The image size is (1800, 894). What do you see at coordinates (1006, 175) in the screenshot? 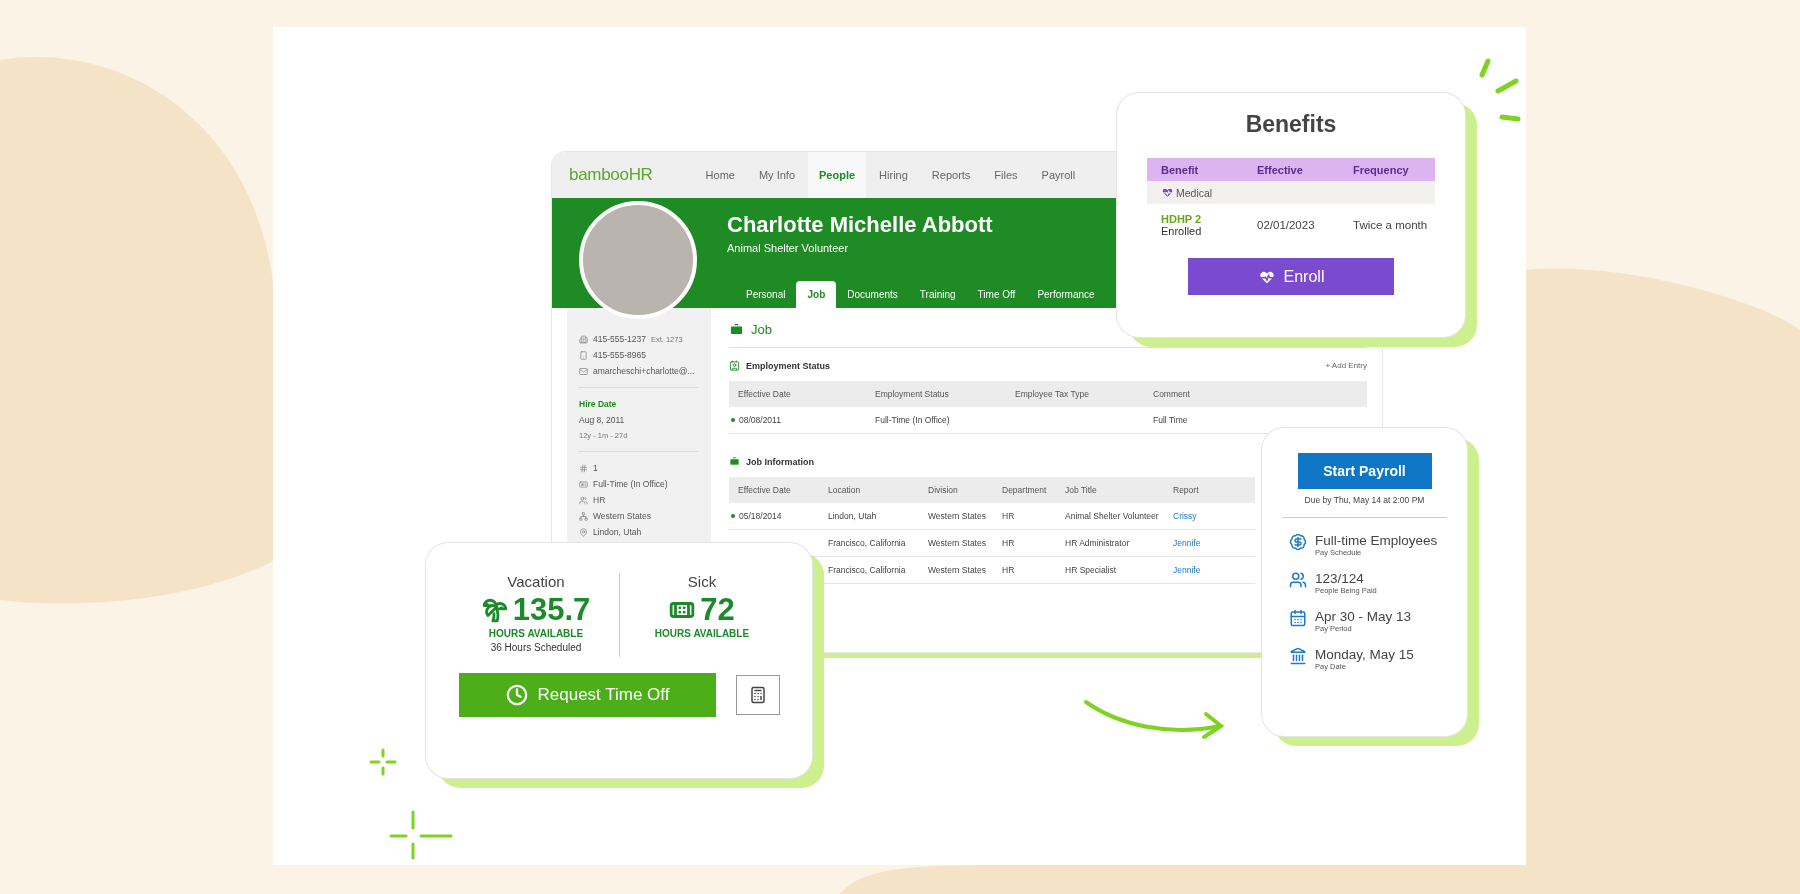
I see `nav-link: Files` at bounding box center [1006, 175].